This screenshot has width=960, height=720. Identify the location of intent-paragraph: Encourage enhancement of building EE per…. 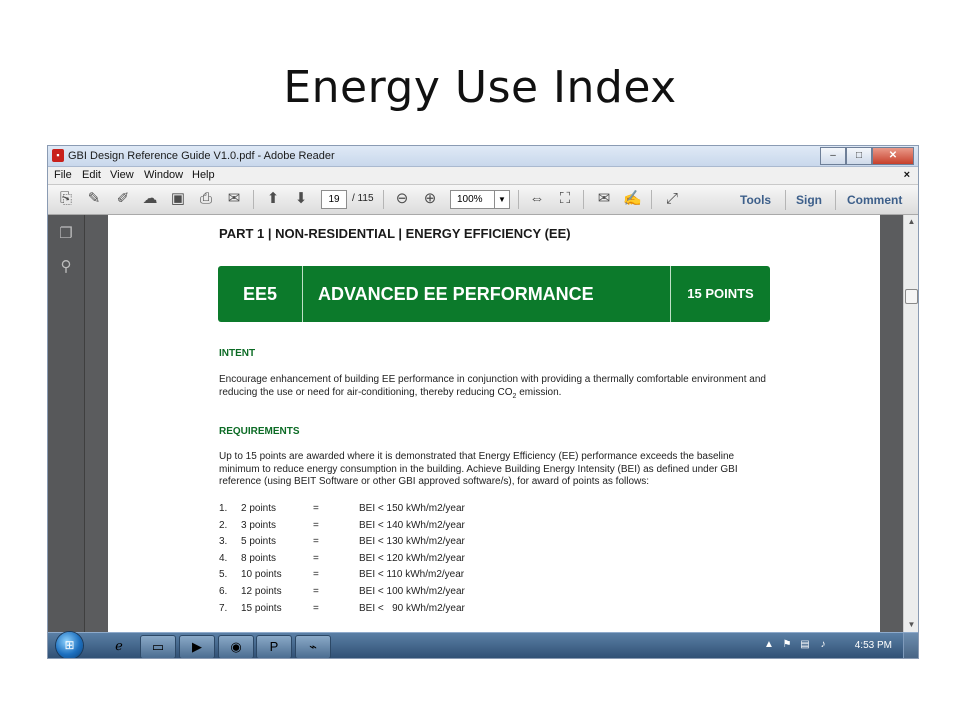
(497, 388).